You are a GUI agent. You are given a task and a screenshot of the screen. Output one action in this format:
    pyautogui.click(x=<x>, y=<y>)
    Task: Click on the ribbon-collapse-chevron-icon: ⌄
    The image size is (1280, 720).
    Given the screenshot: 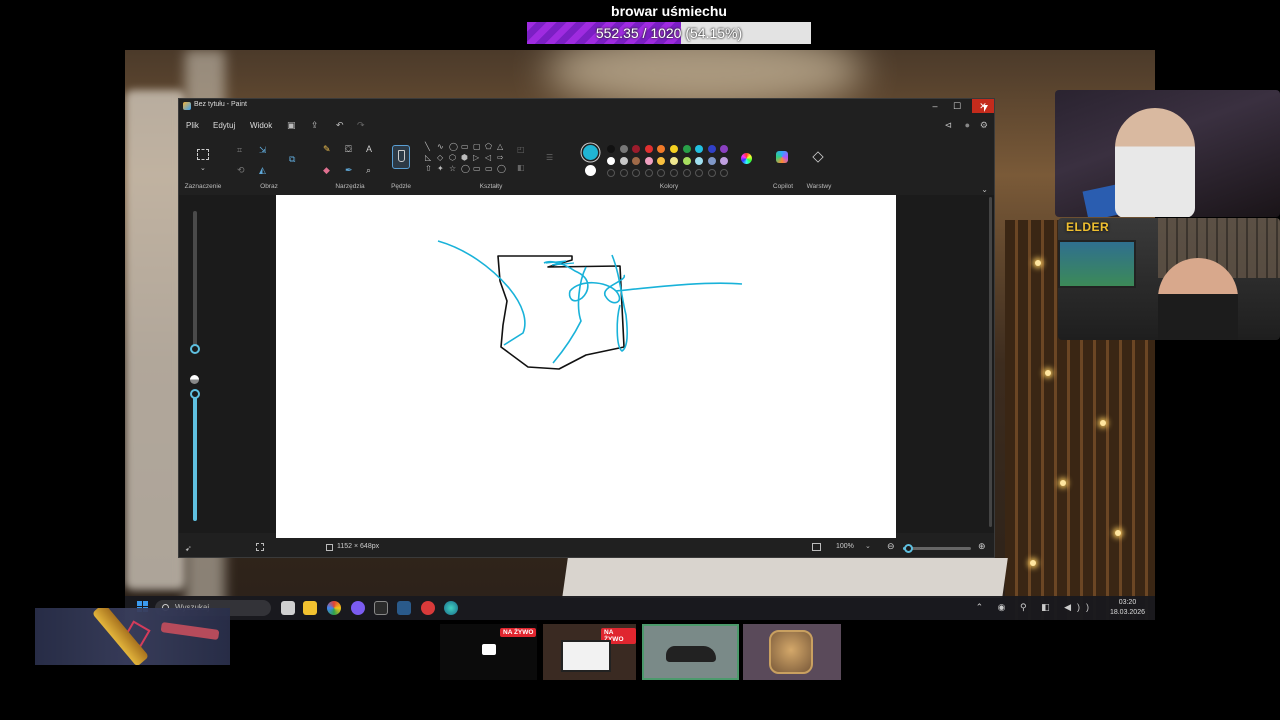 What is the action you would take?
    pyautogui.click(x=984, y=189)
    